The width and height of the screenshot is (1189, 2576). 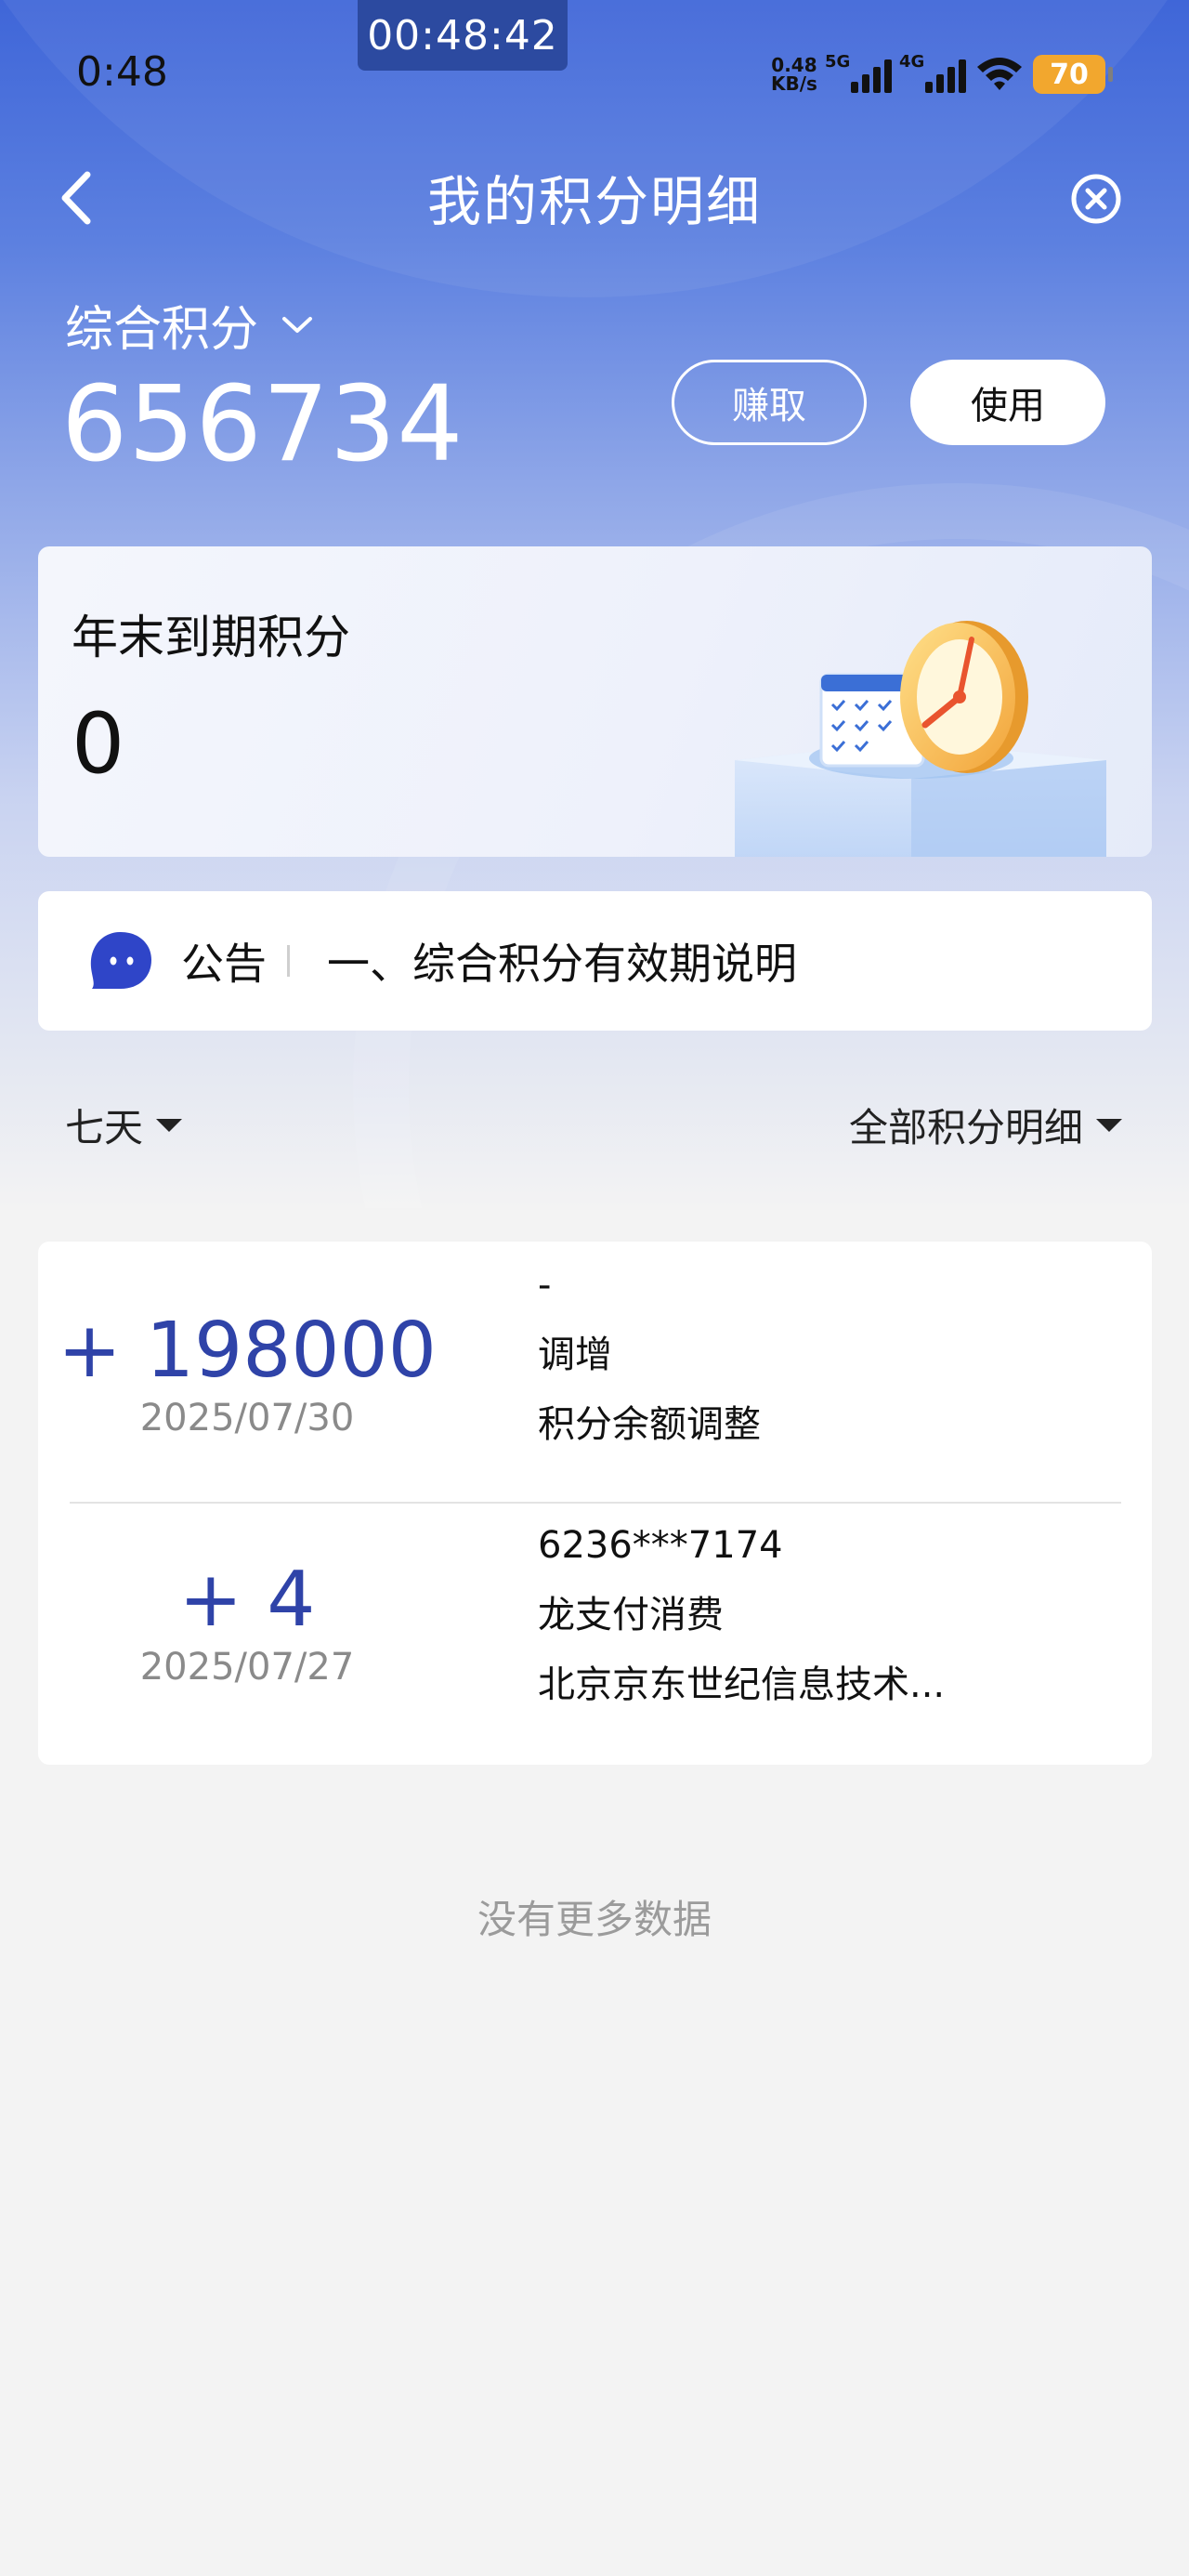 What do you see at coordinates (247, 1600) in the screenshot?
I see `record-amount: + 4` at bounding box center [247, 1600].